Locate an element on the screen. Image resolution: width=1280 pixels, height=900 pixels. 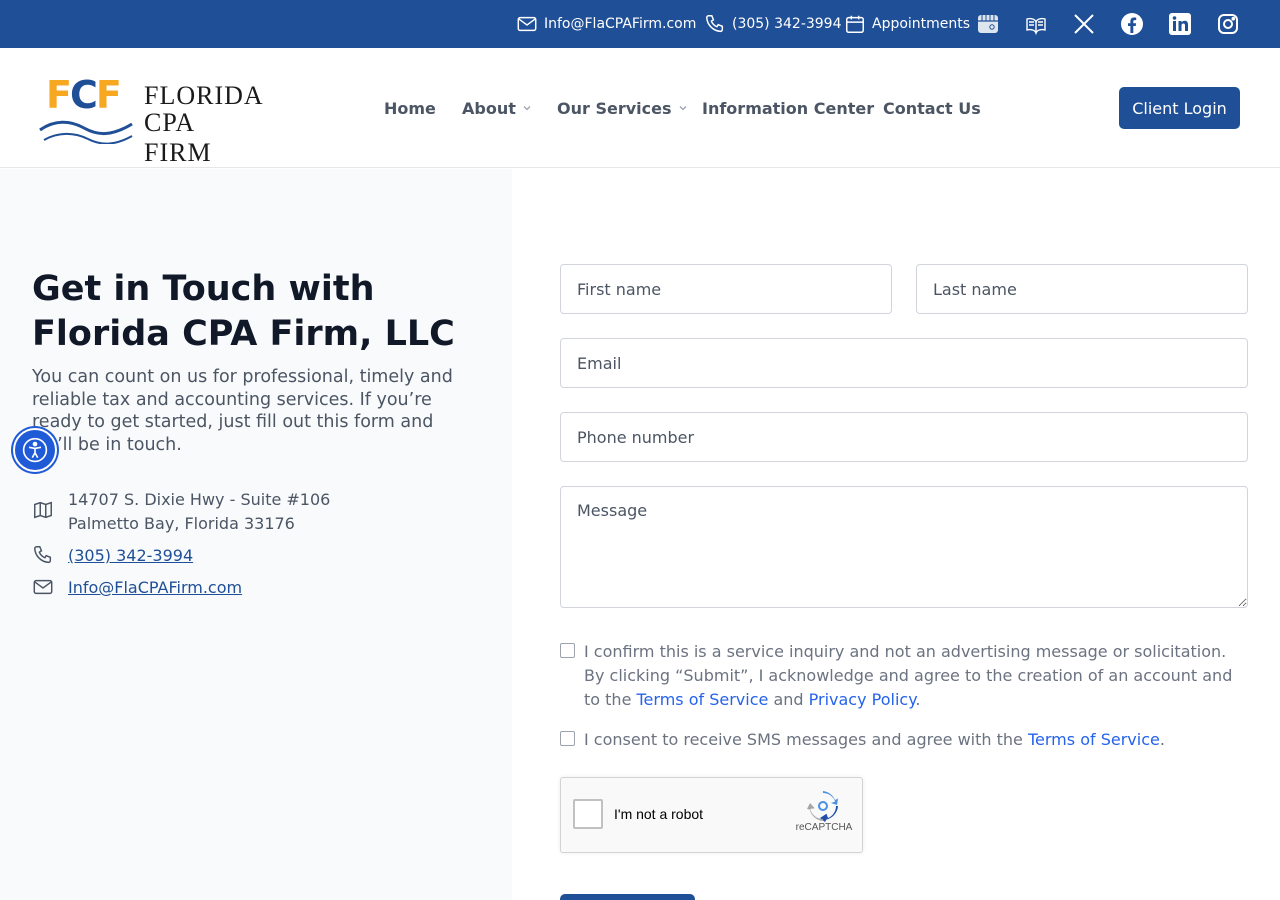
consent2-end: . is located at coordinates (1162, 739).